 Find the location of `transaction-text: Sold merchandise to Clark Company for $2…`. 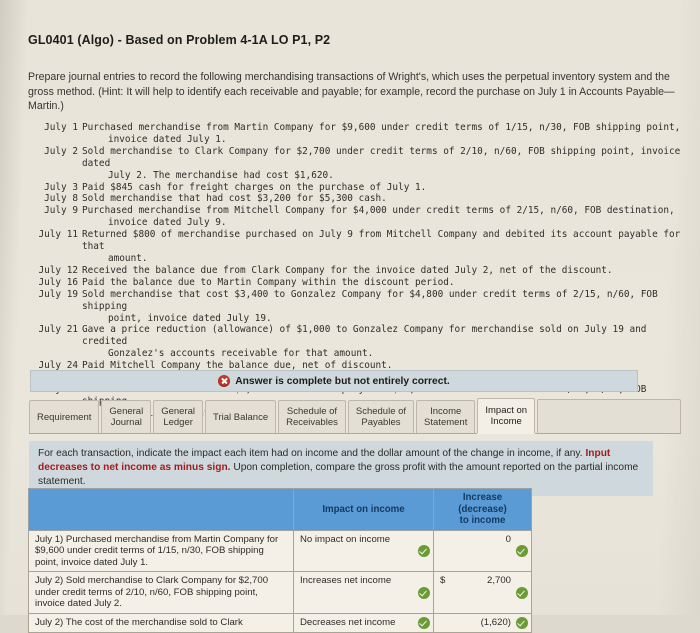

transaction-text: Sold merchandise to Clark Company for $2… is located at coordinates (386, 164).